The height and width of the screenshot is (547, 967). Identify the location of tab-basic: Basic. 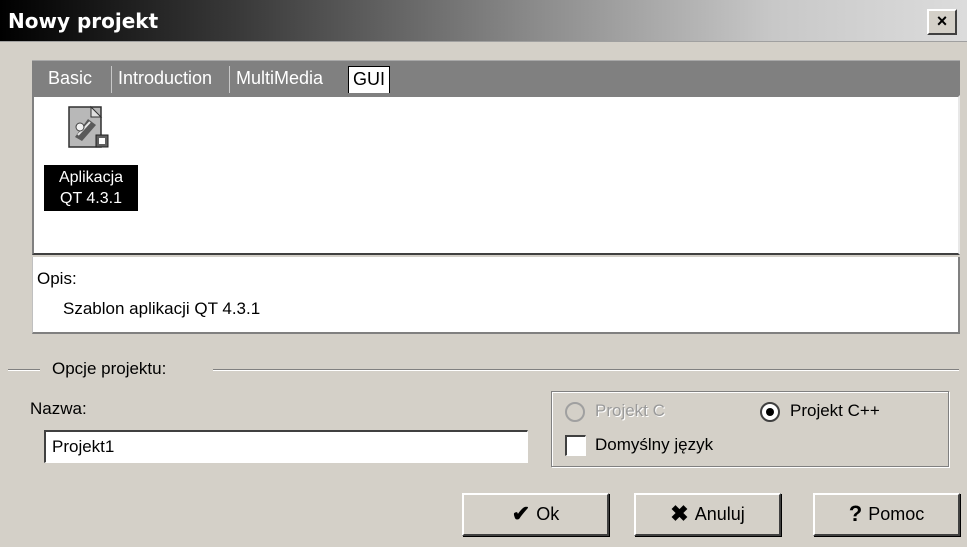
(70, 79).